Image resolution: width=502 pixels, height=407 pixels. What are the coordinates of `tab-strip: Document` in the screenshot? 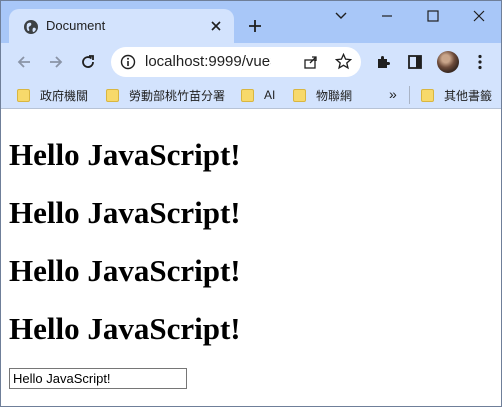 It's located at (251, 22).